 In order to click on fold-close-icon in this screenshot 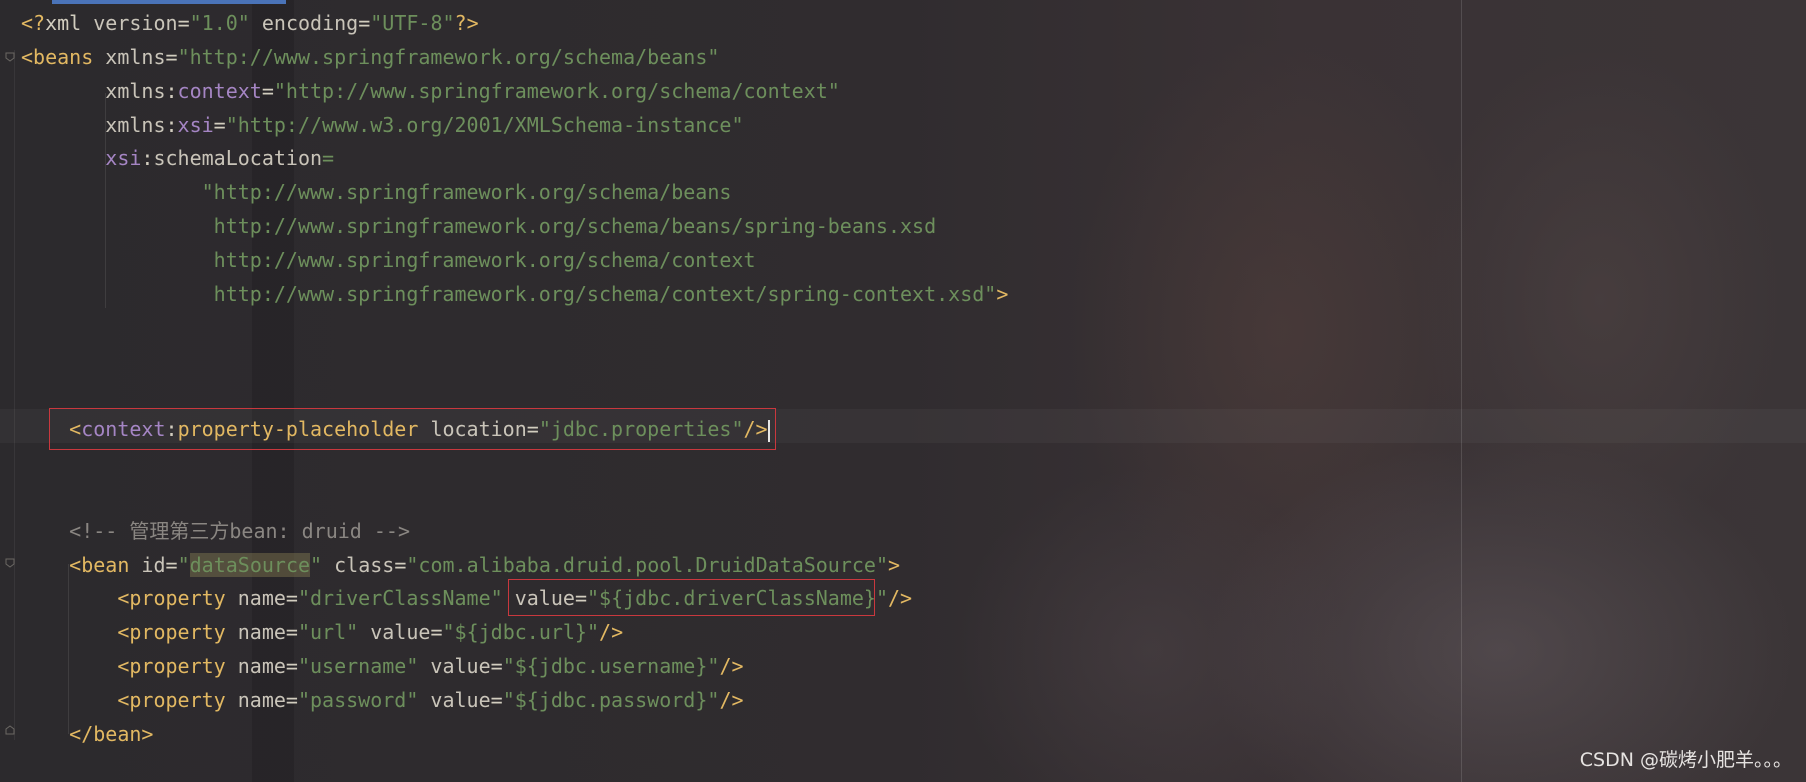, I will do `click(10, 730)`.